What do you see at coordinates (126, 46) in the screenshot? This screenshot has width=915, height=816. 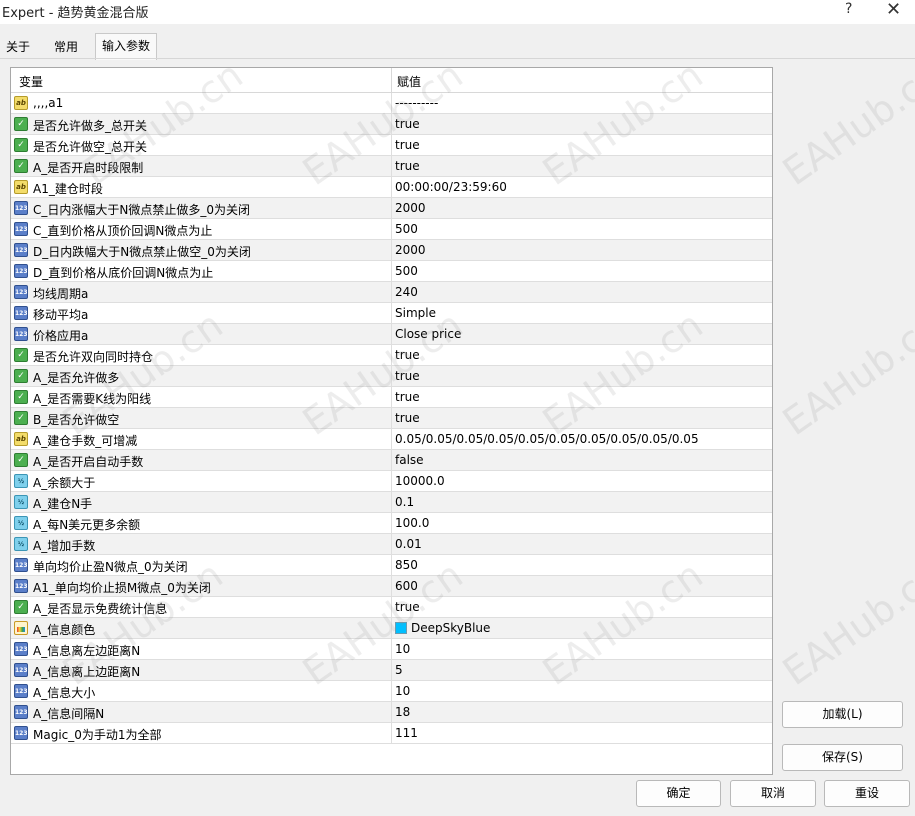 I see `tab-inputs: 输入参数` at bounding box center [126, 46].